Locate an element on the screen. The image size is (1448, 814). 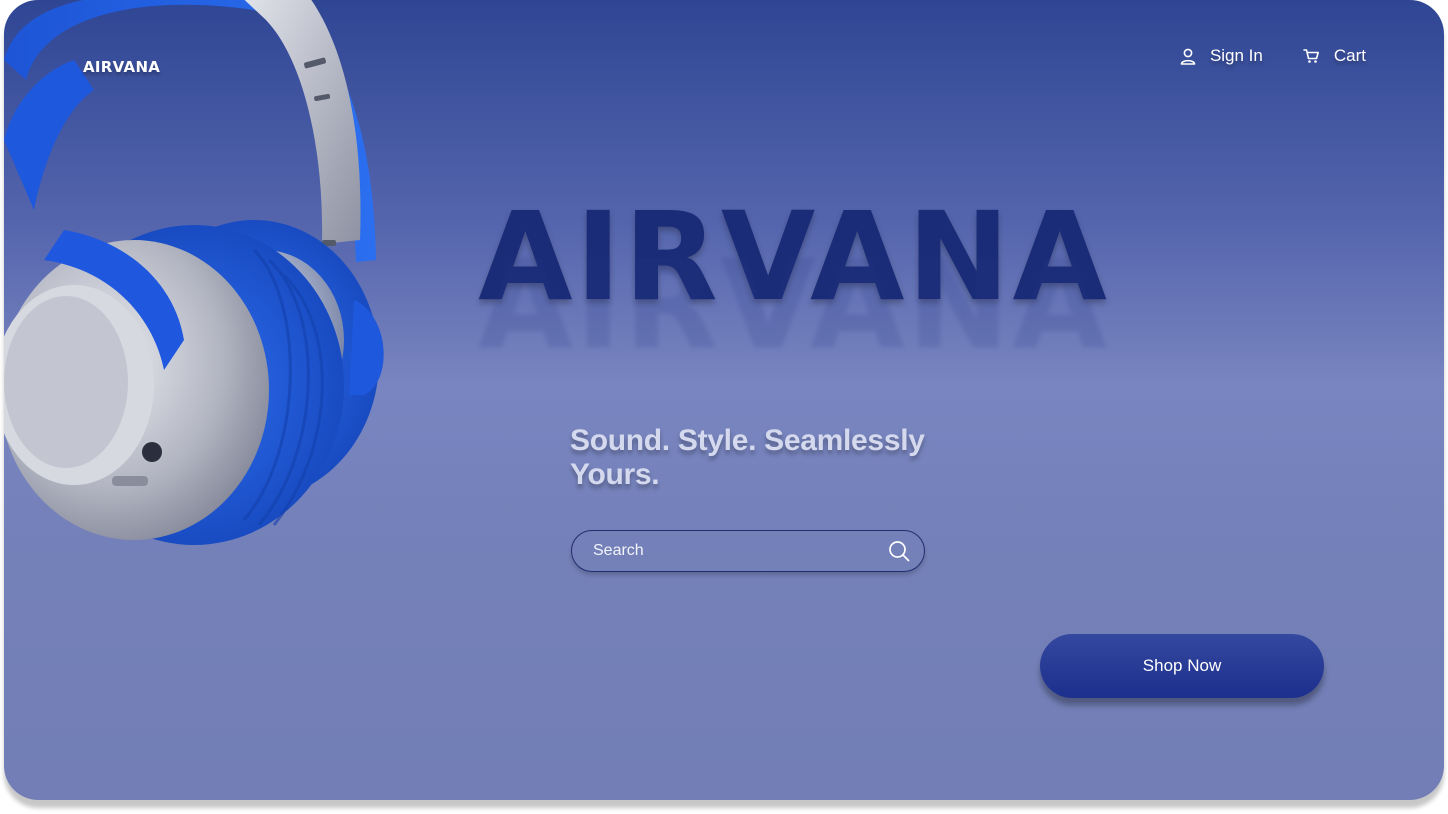
hero-title: AIRVANA AIRVANA is located at coordinates (794, 281).